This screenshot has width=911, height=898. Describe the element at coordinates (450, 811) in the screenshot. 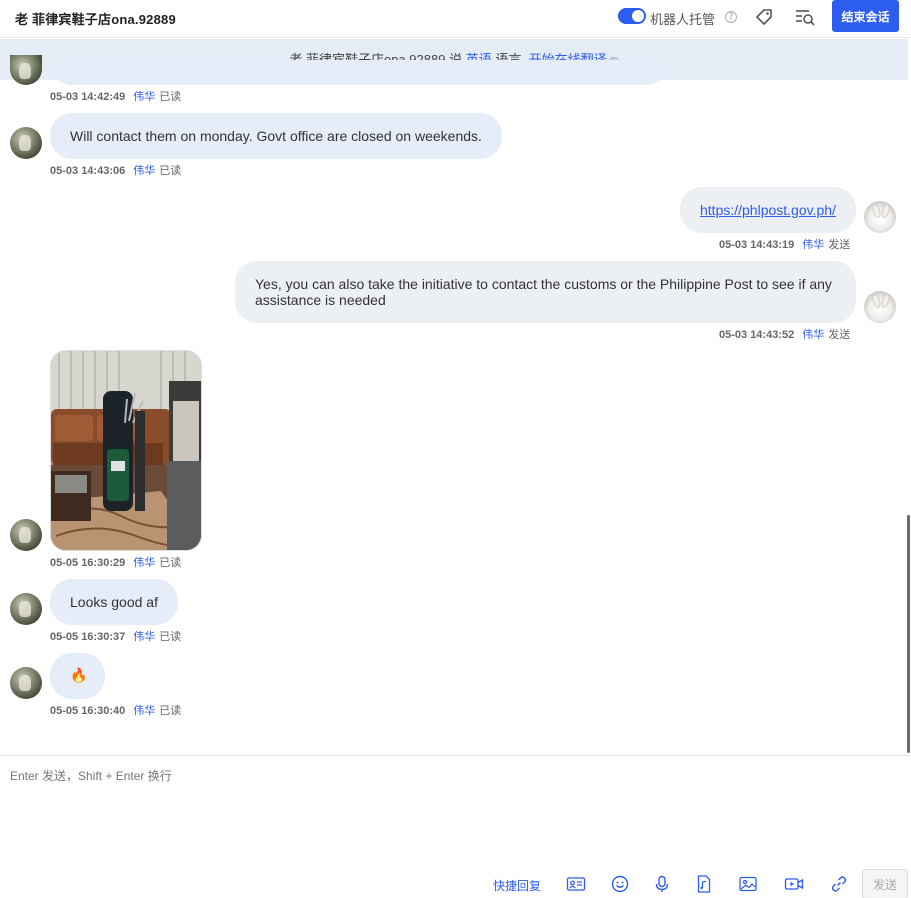

I see `message-input` at that location.